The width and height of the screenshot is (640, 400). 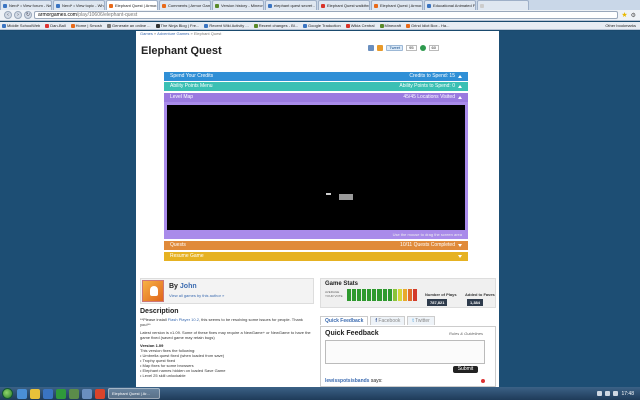 I want to click on spend-credits-bar: Spend Your Credits Credits to Spend: 15, so click(x=316, y=76).